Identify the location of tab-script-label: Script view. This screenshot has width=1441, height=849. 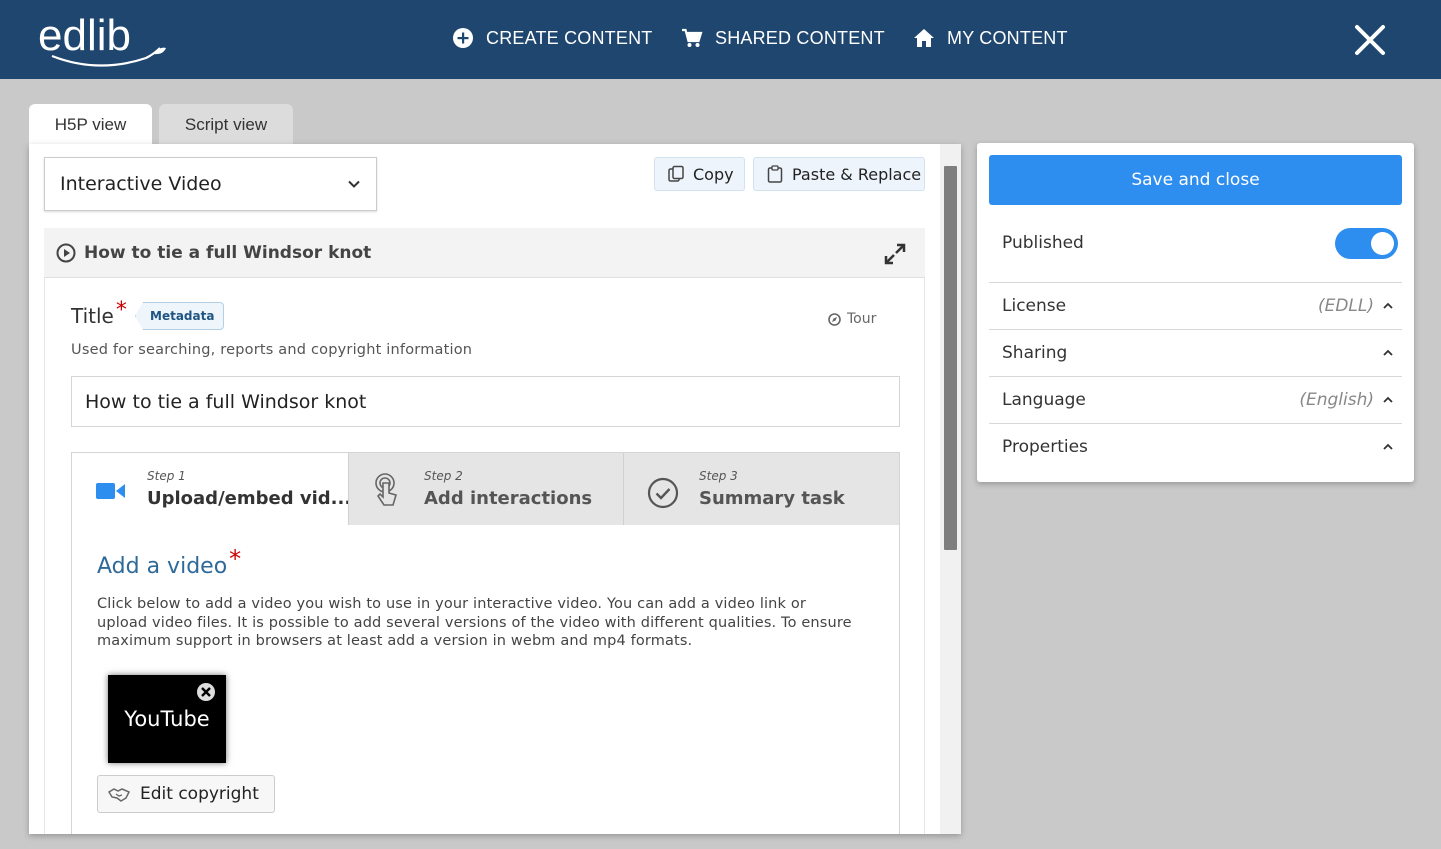
(226, 124).